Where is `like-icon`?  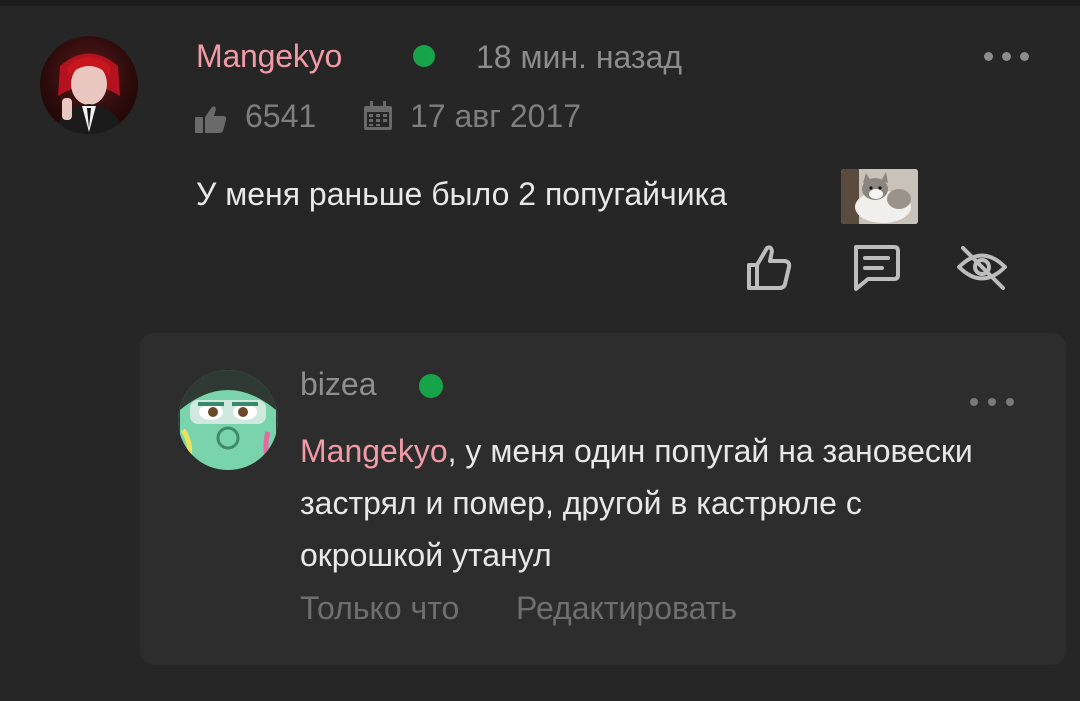 like-icon is located at coordinates (769, 268).